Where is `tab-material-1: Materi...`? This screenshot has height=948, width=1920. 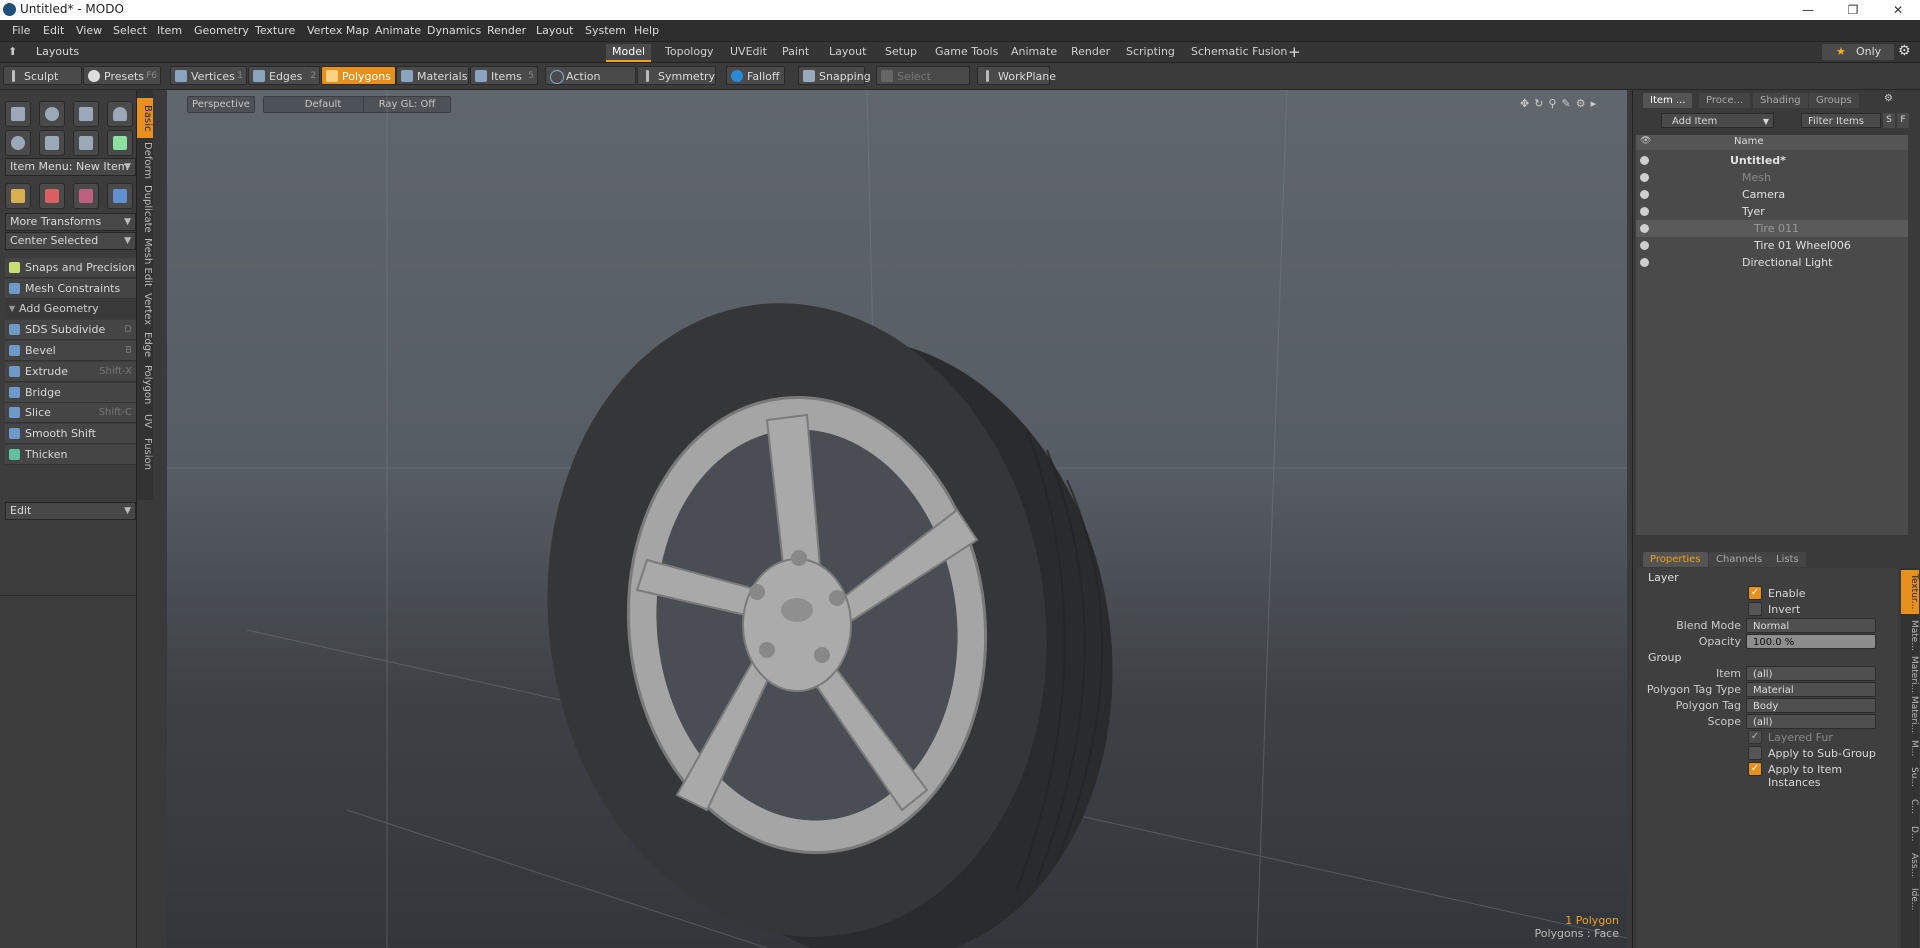 tab-material-1: Materi... is located at coordinates (1910, 674).